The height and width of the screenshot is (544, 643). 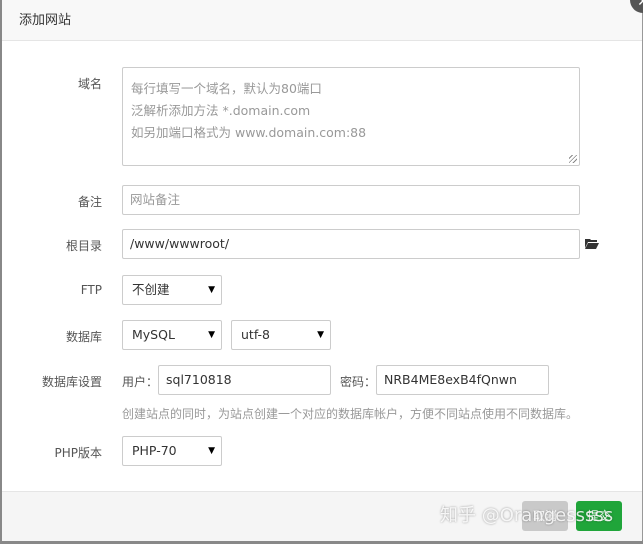 What do you see at coordinates (89, 202) in the screenshot?
I see `remark-label: 备注` at bounding box center [89, 202].